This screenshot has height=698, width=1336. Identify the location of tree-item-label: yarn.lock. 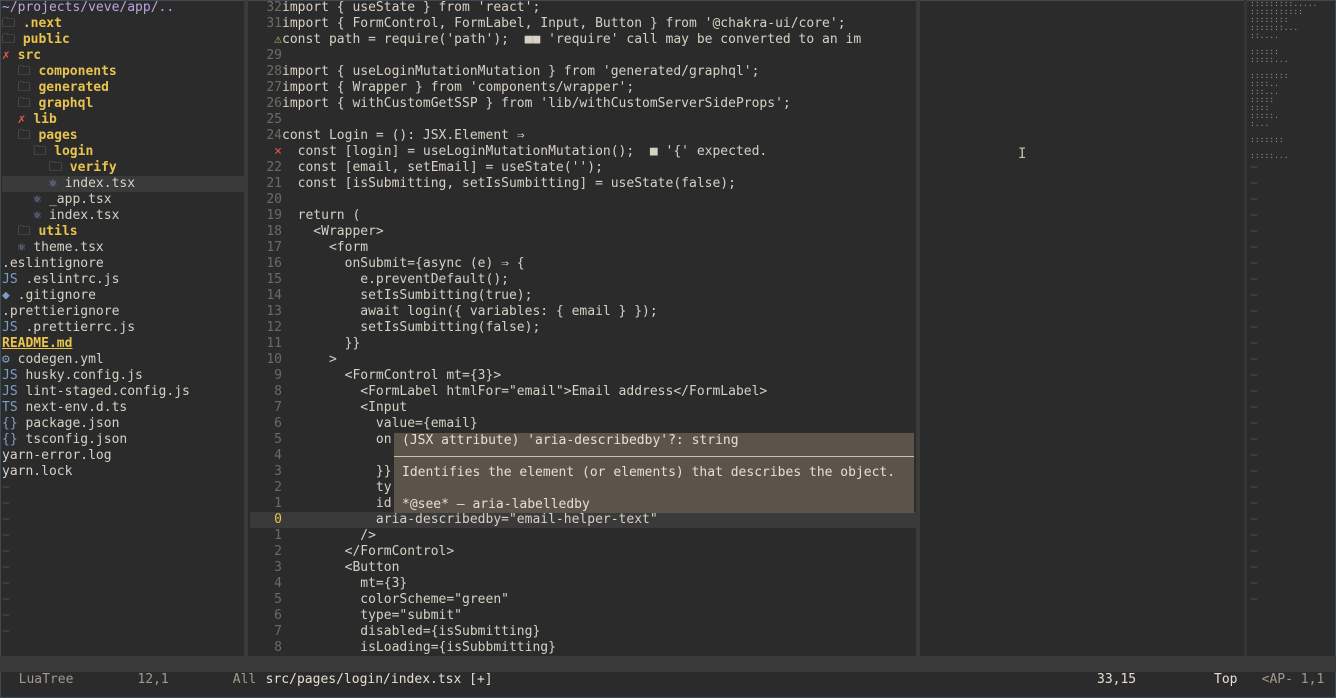
(37, 471).